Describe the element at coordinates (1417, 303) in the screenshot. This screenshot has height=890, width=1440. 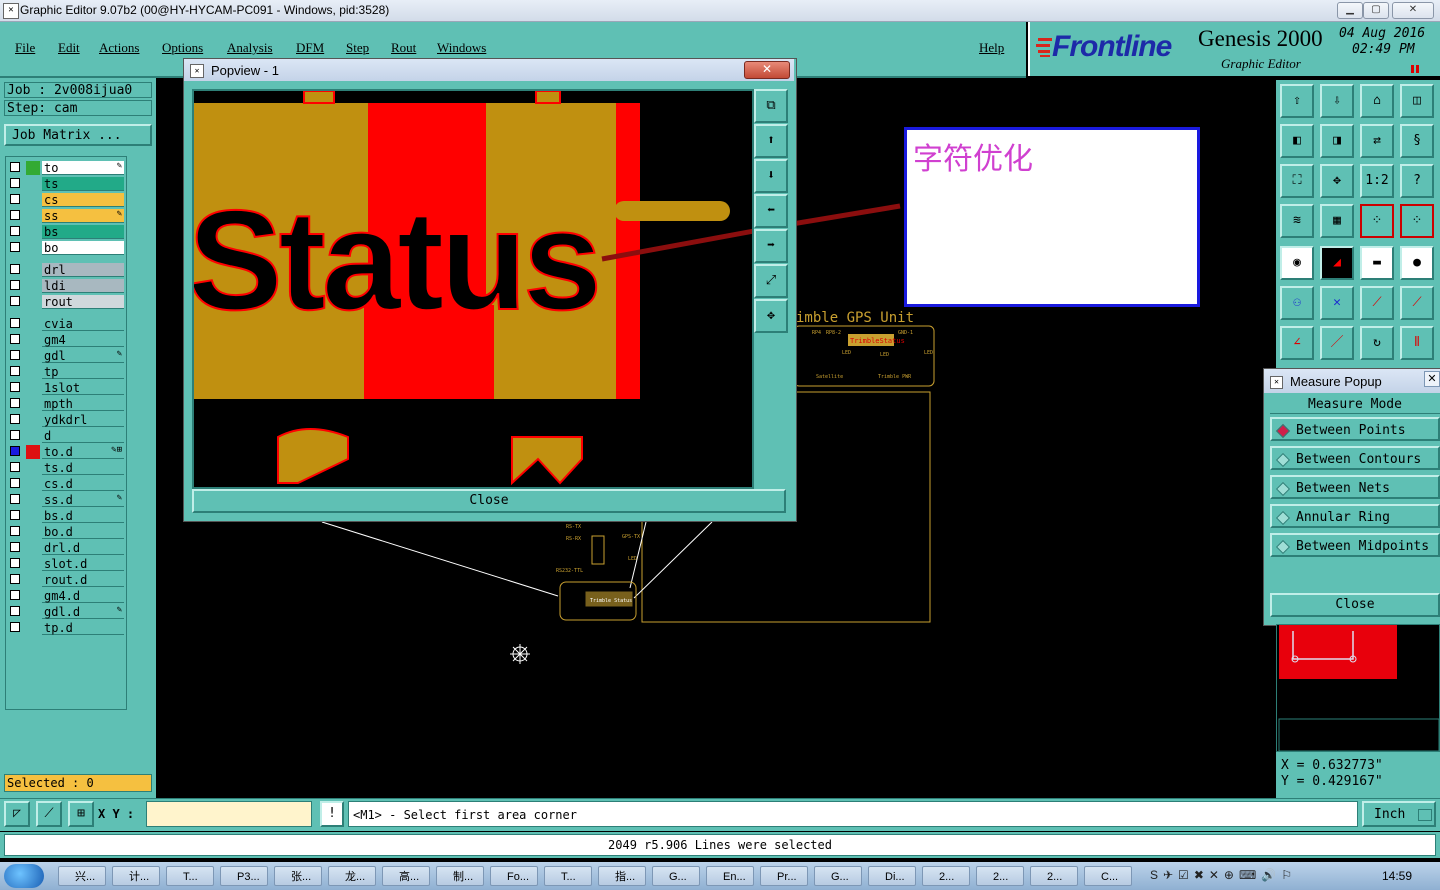
I see `point-measure-icon: ⟋` at that location.